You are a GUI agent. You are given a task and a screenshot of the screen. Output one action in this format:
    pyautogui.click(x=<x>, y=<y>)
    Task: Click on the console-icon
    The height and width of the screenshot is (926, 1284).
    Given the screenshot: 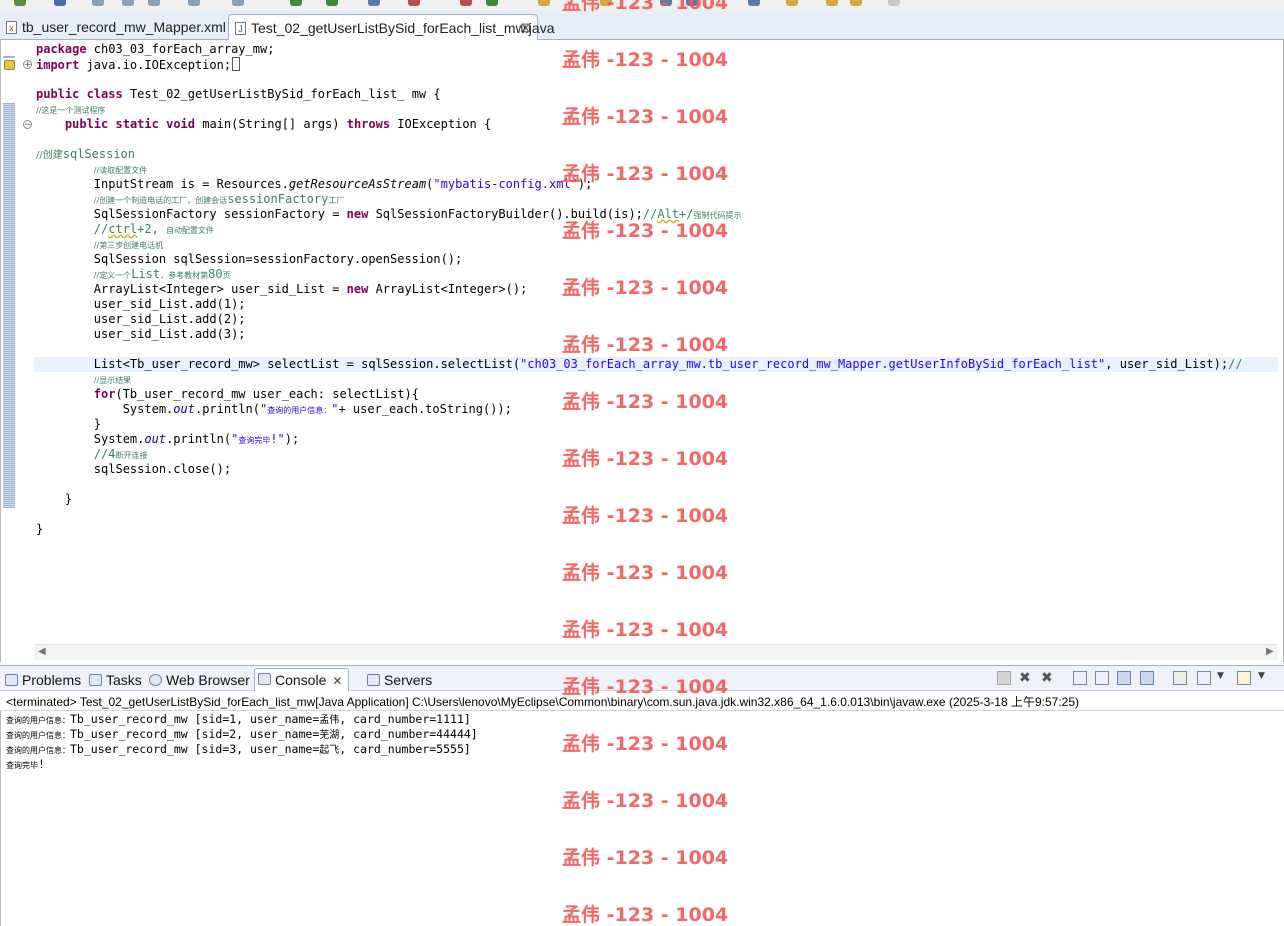 What is the action you would take?
    pyautogui.click(x=264, y=679)
    